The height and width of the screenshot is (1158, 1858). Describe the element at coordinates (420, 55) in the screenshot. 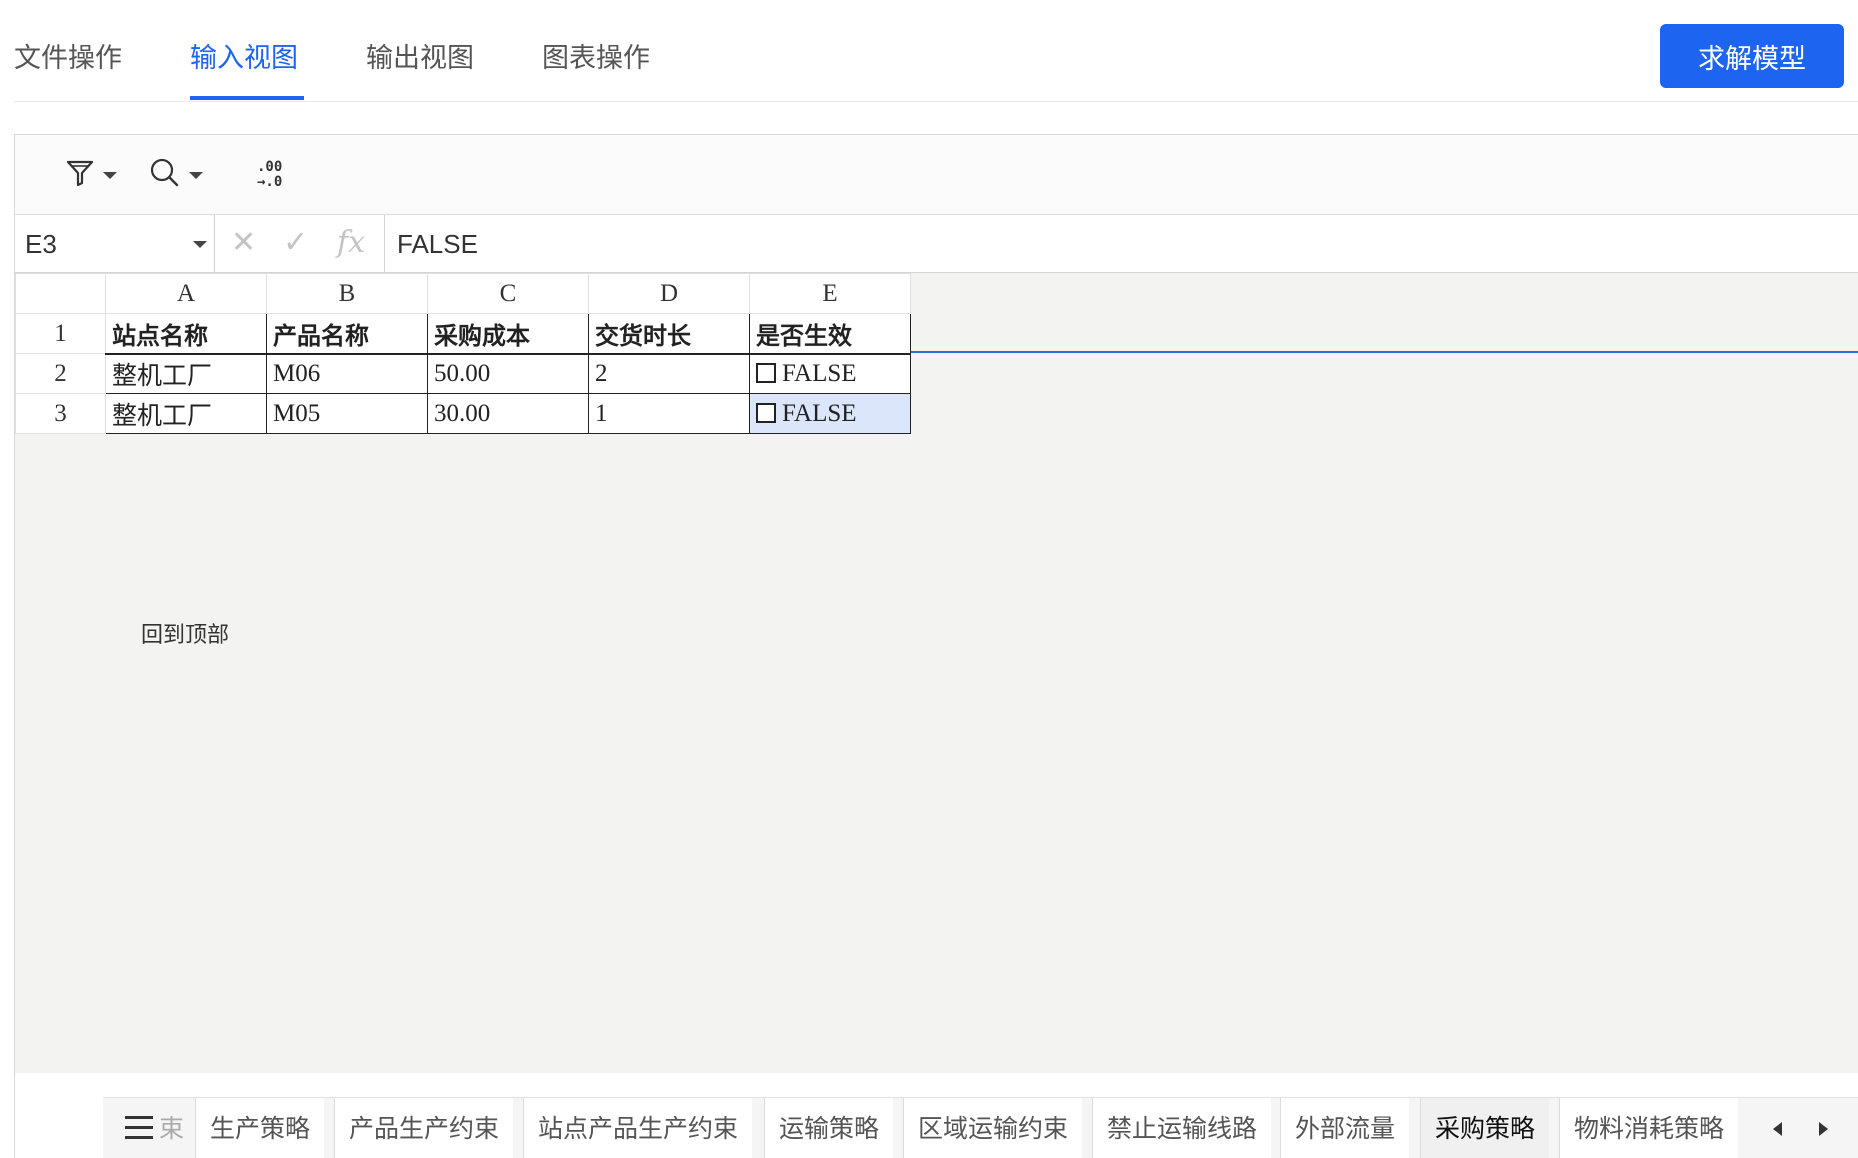

I see `tab-output-view: 输出视图` at that location.